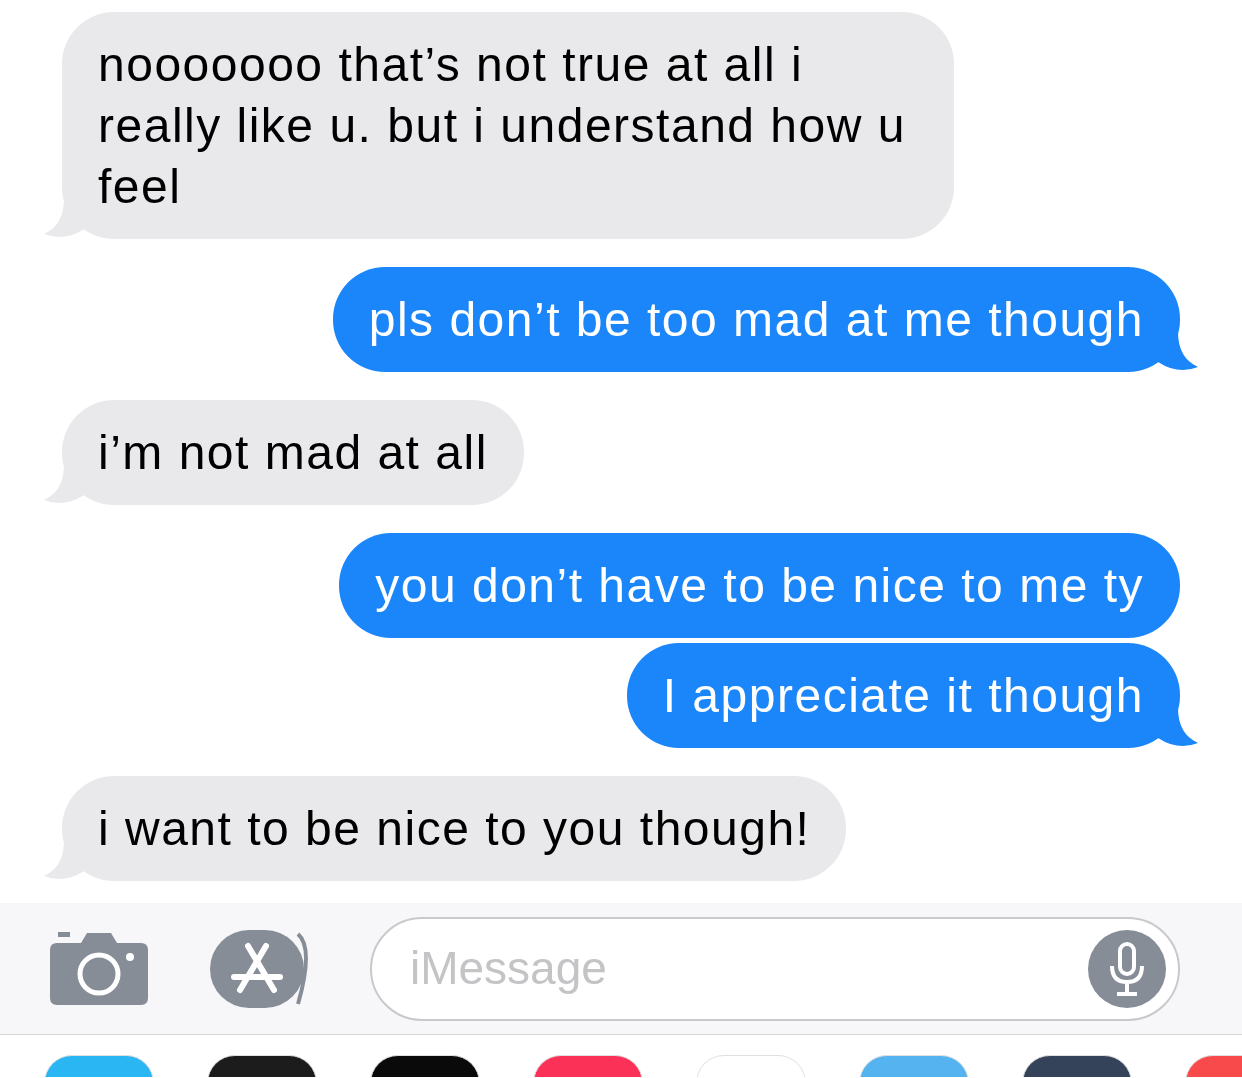 The width and height of the screenshot is (1242, 1078). What do you see at coordinates (1127, 968) in the screenshot?
I see `microphone-icon` at bounding box center [1127, 968].